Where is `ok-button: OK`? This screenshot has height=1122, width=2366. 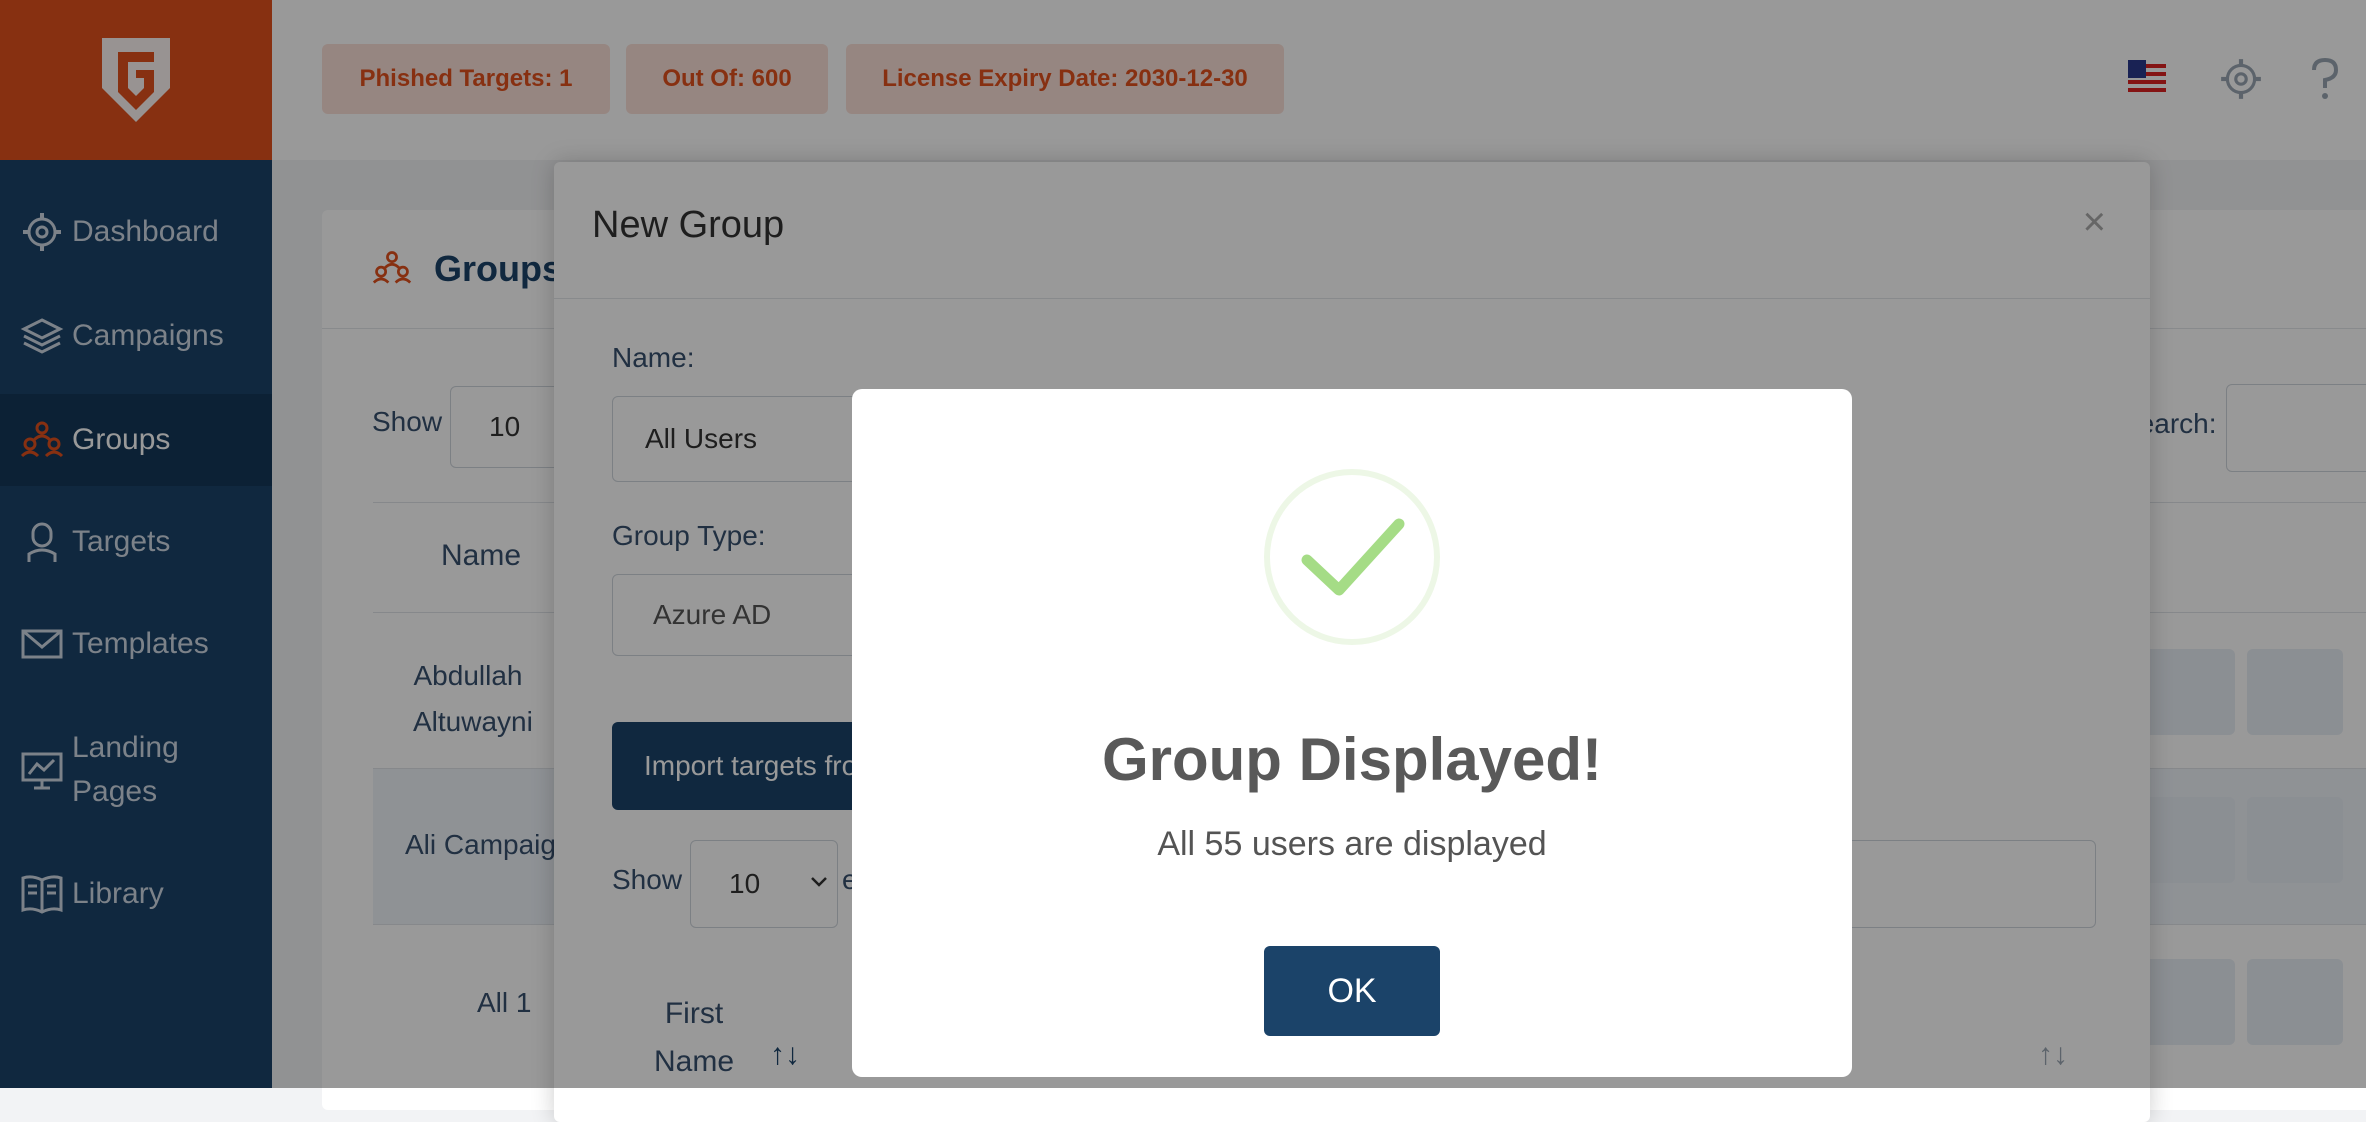
ok-button: OK is located at coordinates (1352, 991).